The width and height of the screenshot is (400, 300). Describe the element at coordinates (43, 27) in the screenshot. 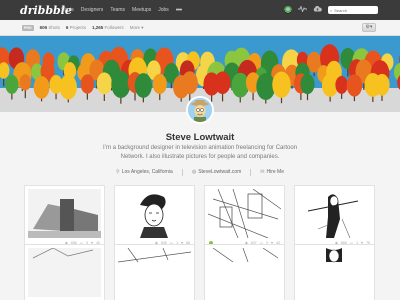

I see `shots-count: 606` at that location.